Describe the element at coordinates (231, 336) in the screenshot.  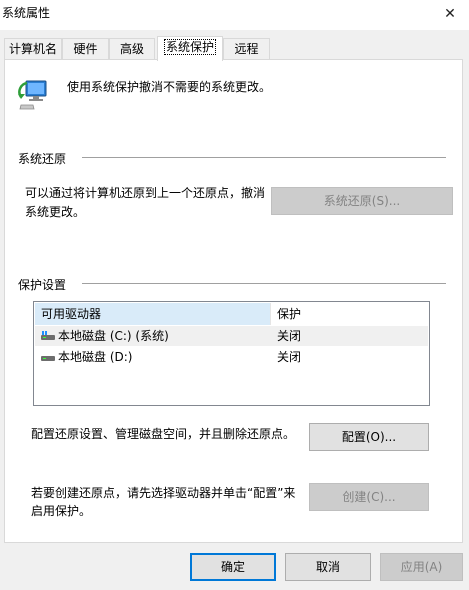
I see `drive-row-c: 本地磁盘 (C:) (系统) 关闭` at that location.